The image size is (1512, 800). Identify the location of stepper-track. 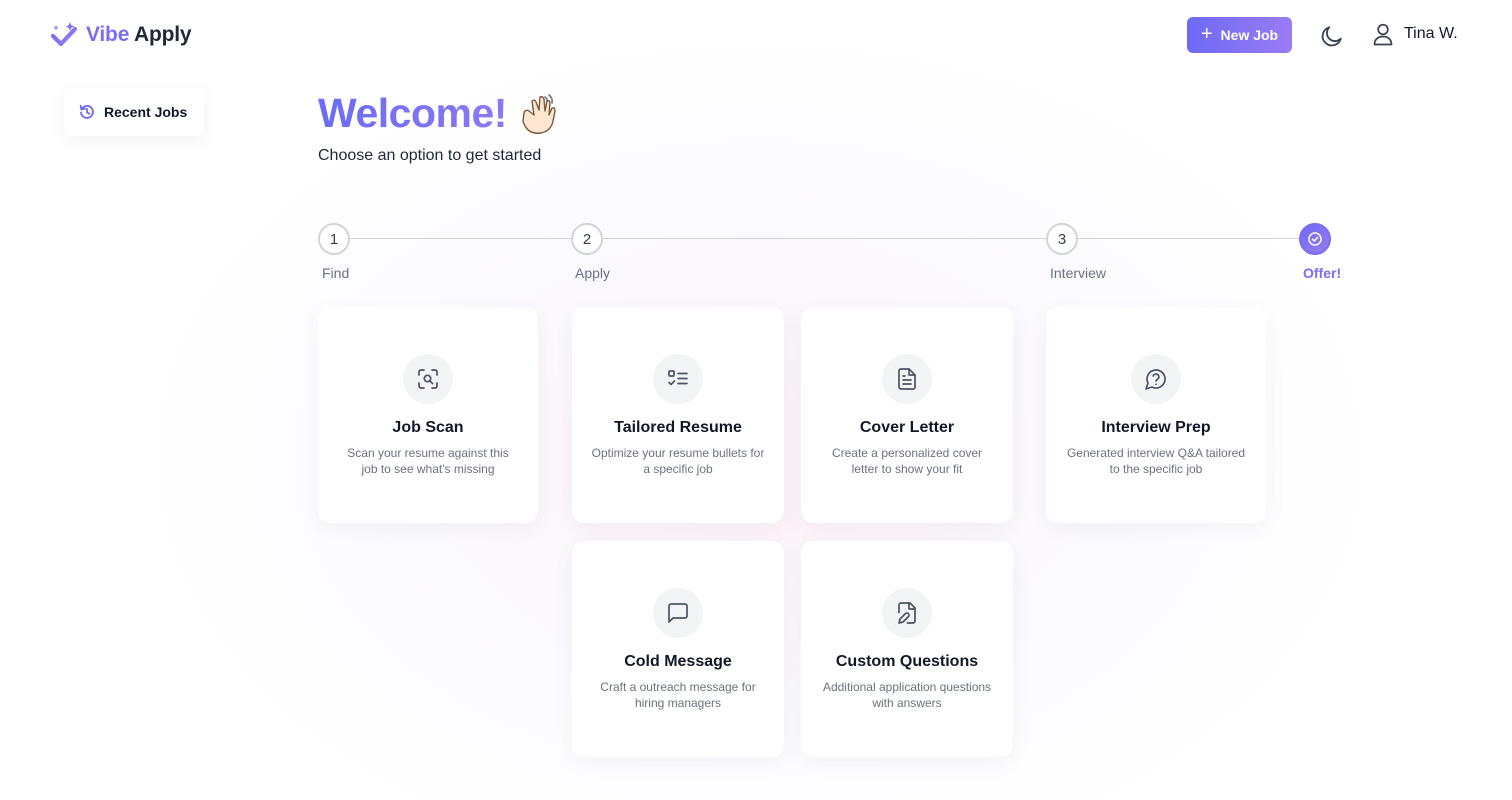
(824, 238).